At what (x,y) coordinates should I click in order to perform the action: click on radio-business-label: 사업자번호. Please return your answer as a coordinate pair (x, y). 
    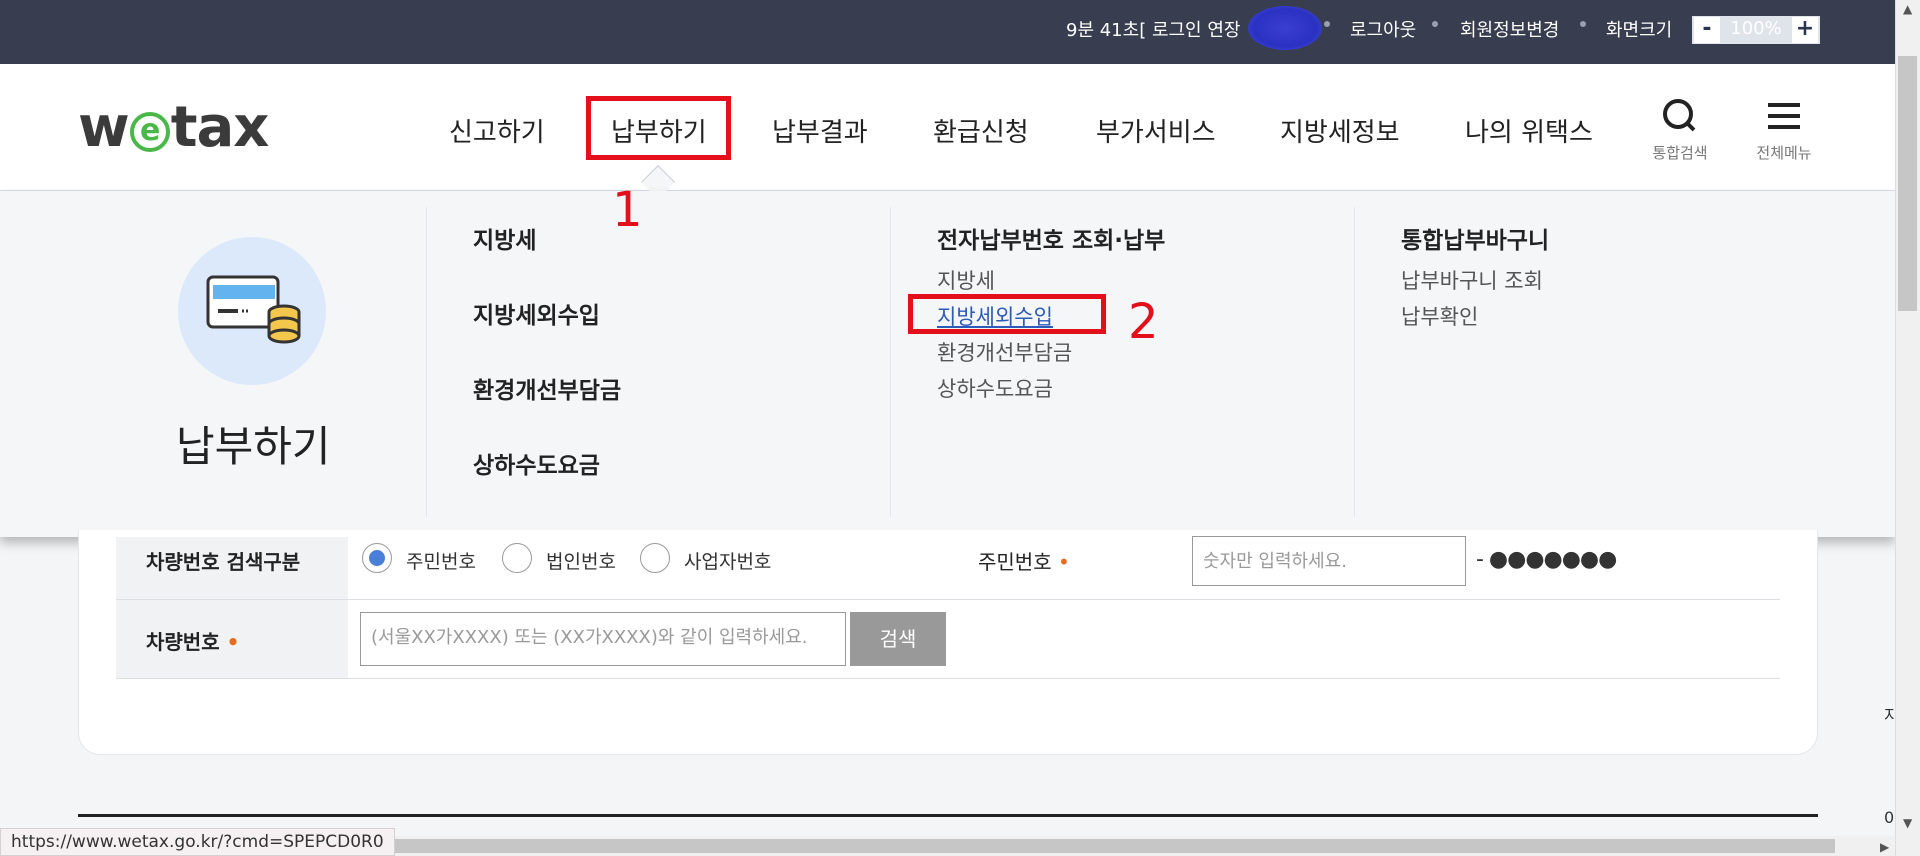
    Looking at the image, I should click on (728, 562).